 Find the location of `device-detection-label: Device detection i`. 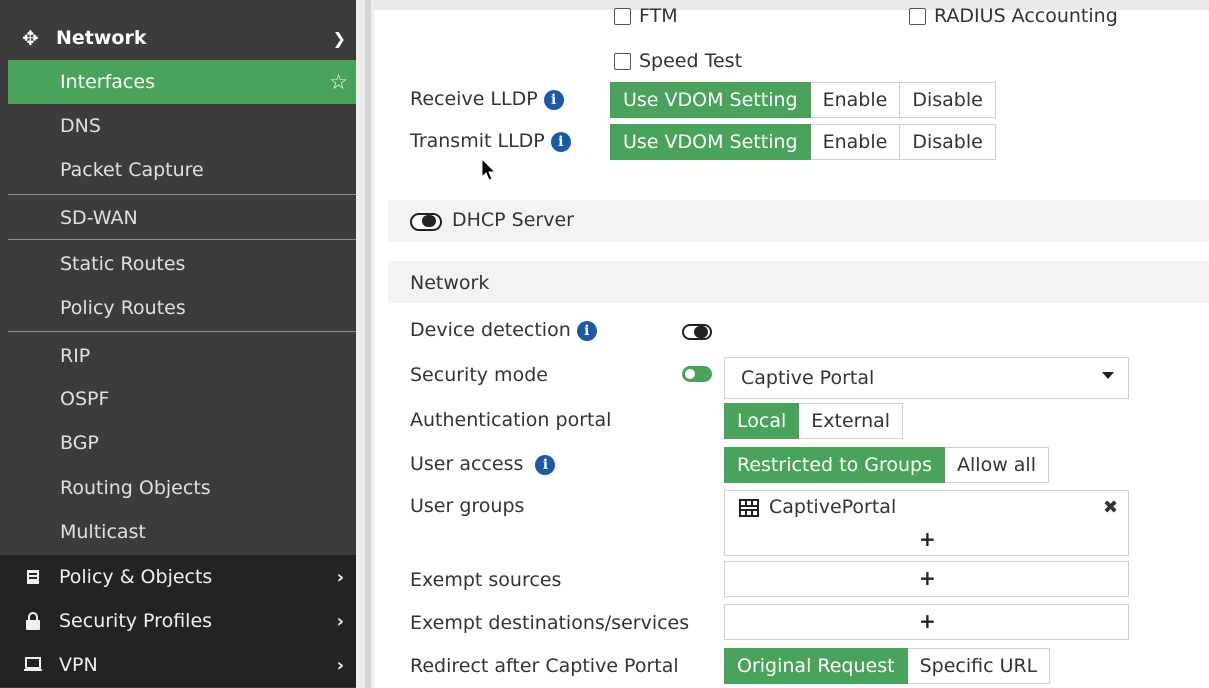

device-detection-label: Device detection i is located at coordinates (503, 330).